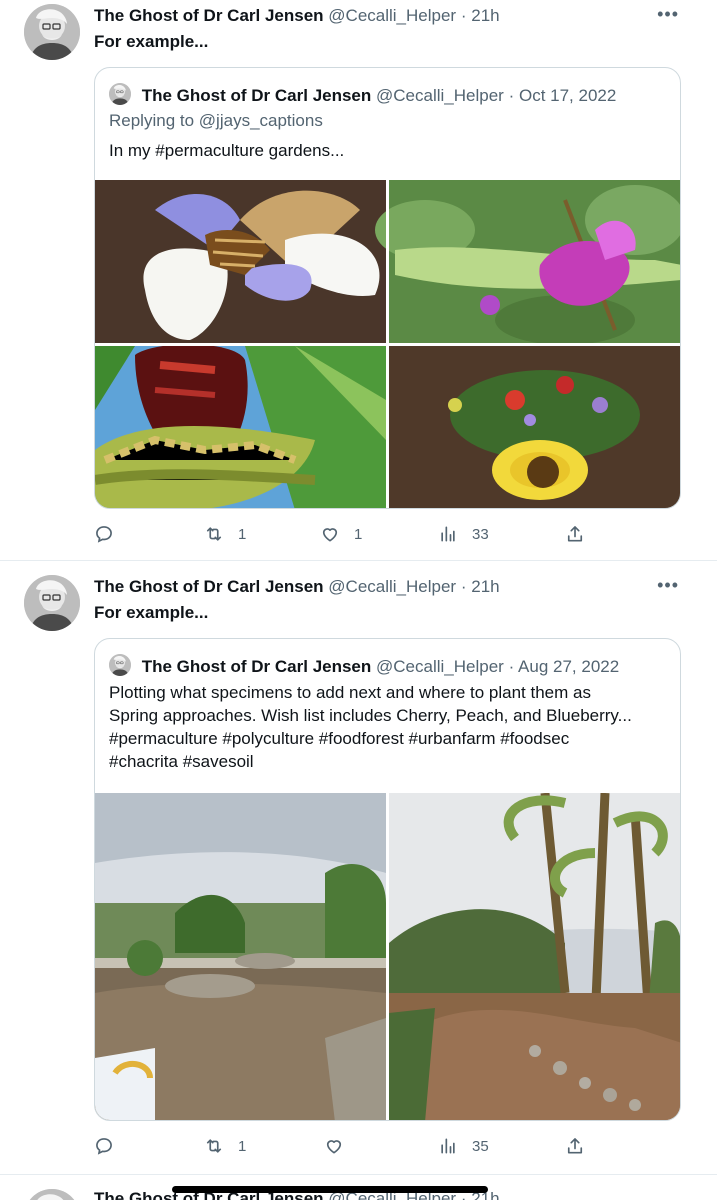 The width and height of the screenshot is (717, 1200). Describe the element at coordinates (240, 261) in the screenshot. I see `media-image-iris` at that location.